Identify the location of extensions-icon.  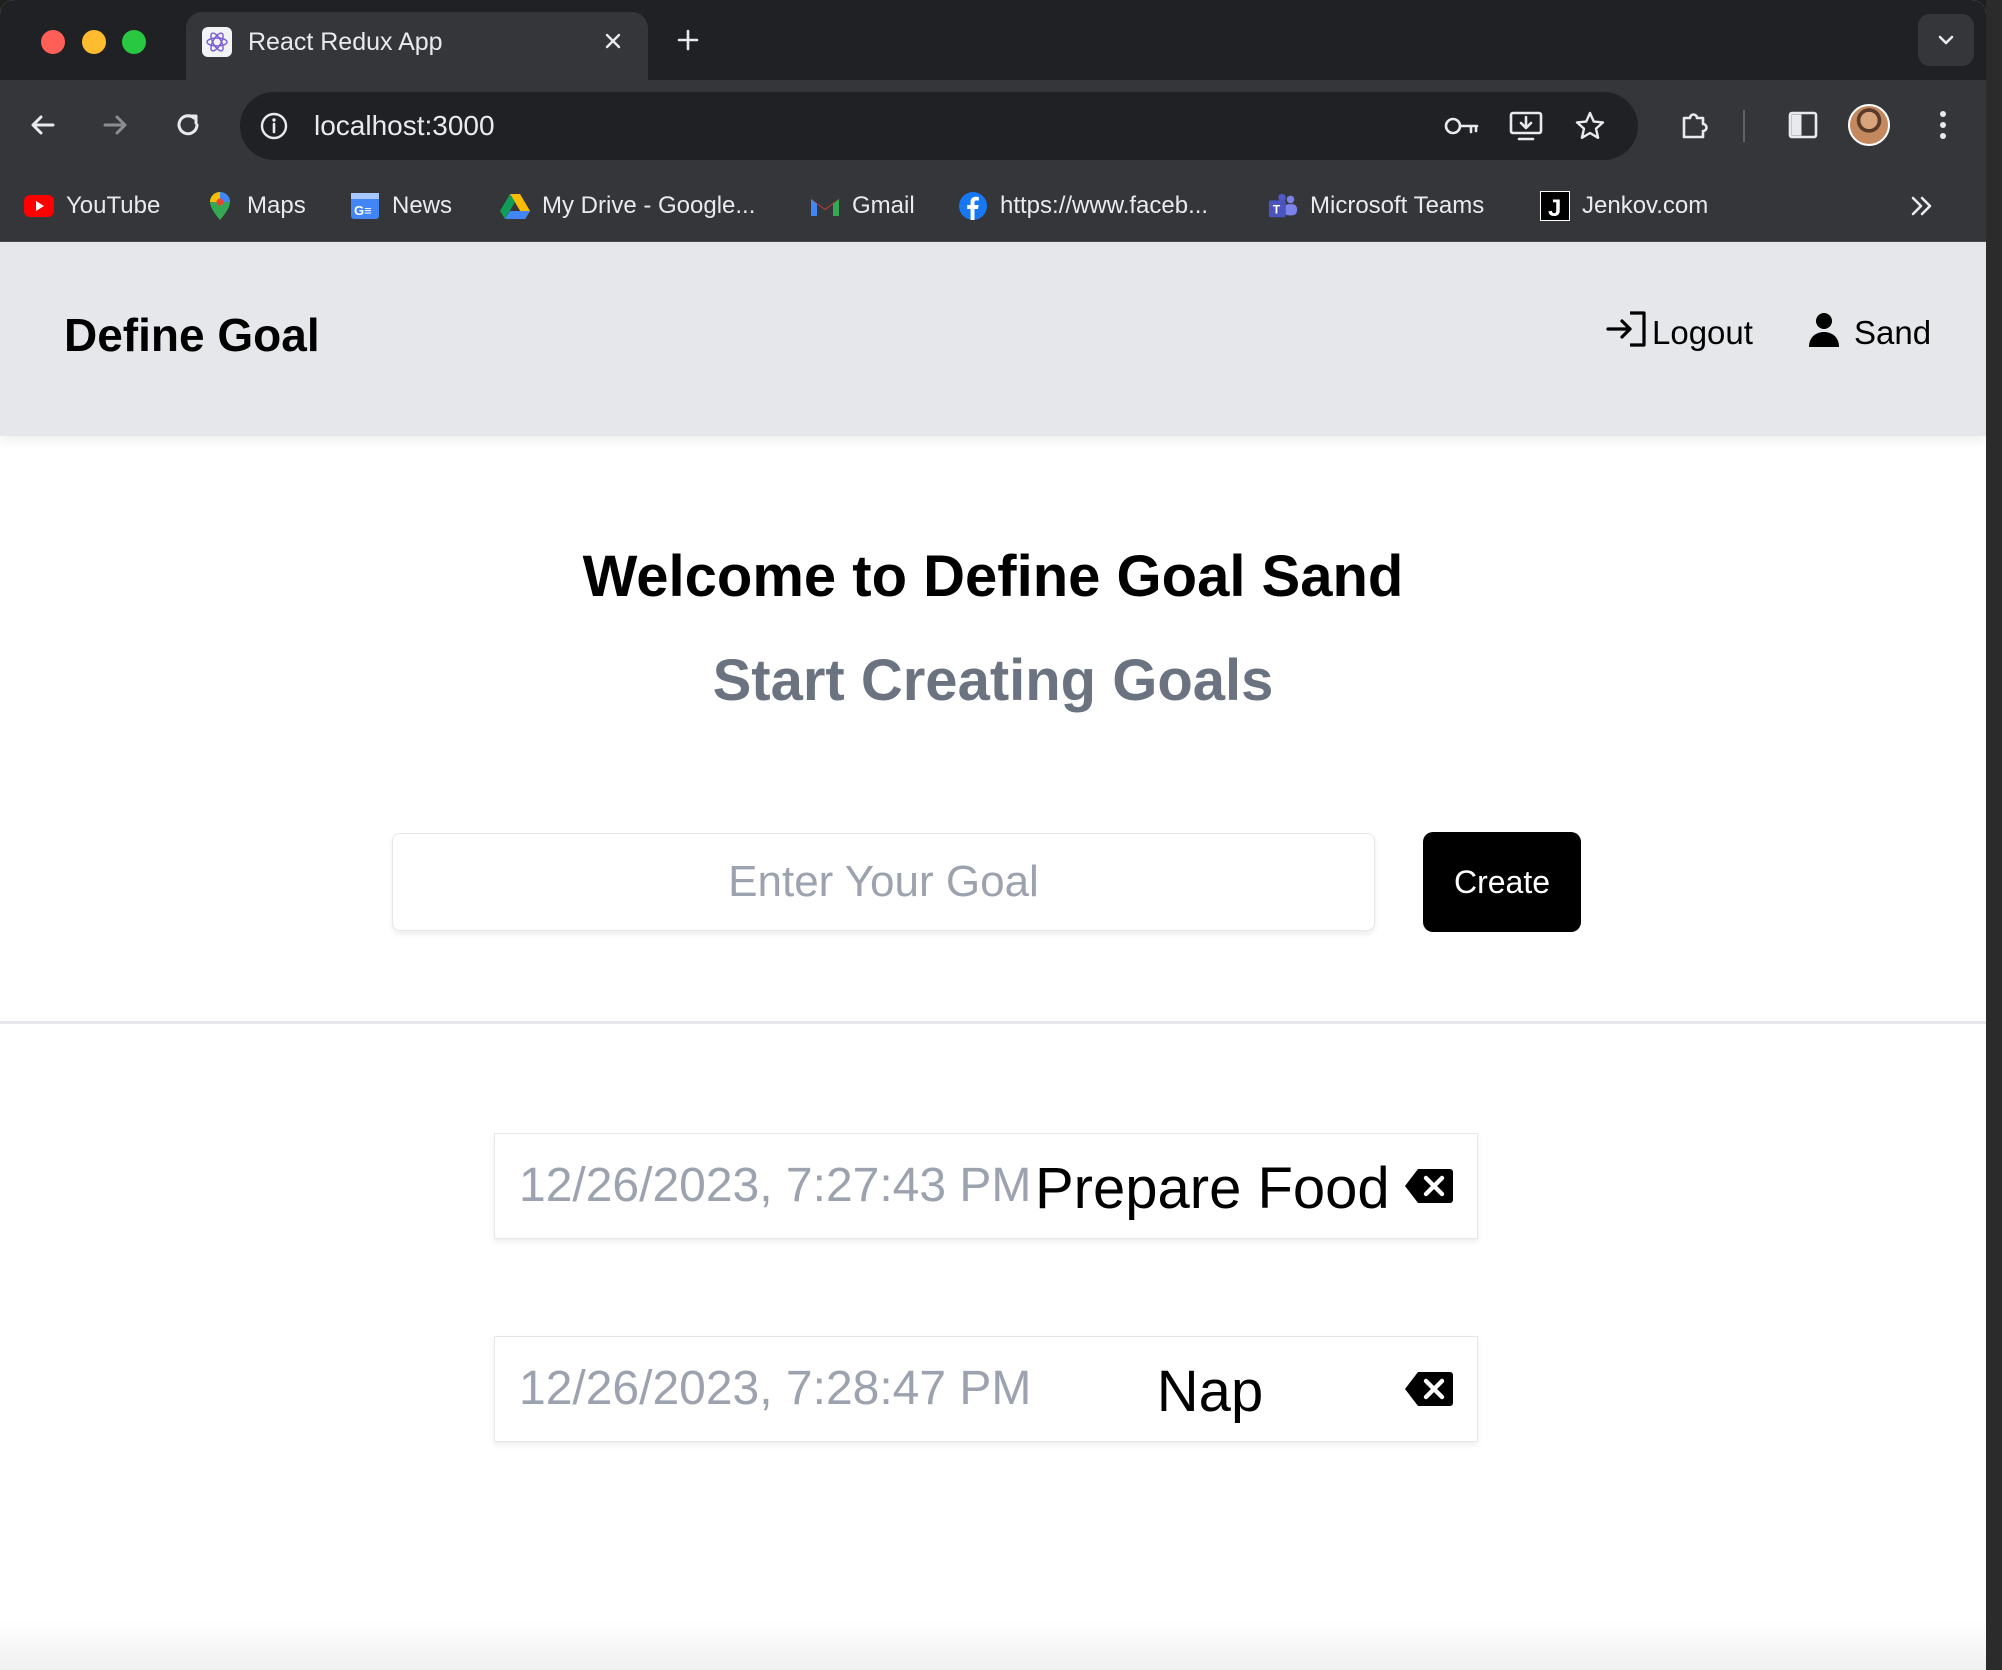
(1695, 125).